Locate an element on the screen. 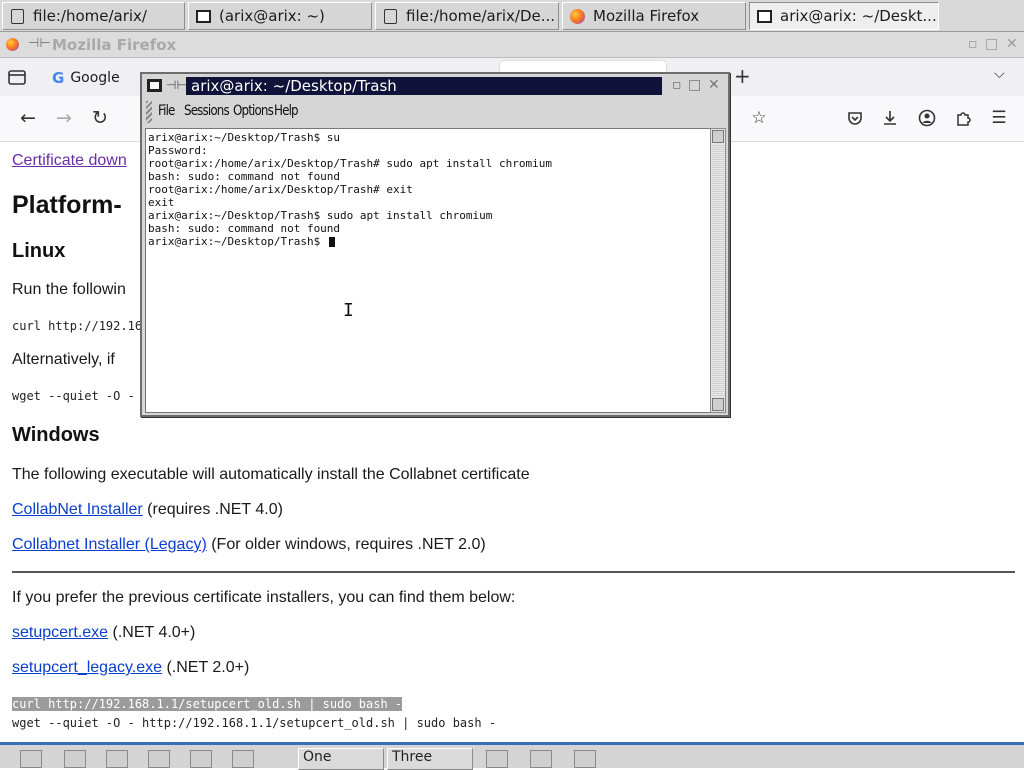  setupcert-legacy-row: setupcert_legacy.exe (.NET 2.0+) is located at coordinates (130, 668).